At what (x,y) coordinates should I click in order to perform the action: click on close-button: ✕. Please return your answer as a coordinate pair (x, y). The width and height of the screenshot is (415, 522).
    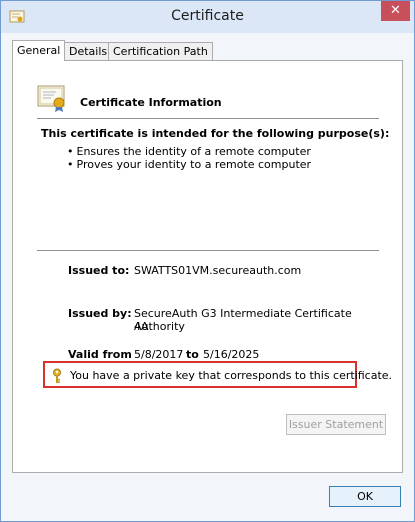
    Looking at the image, I should click on (395, 11).